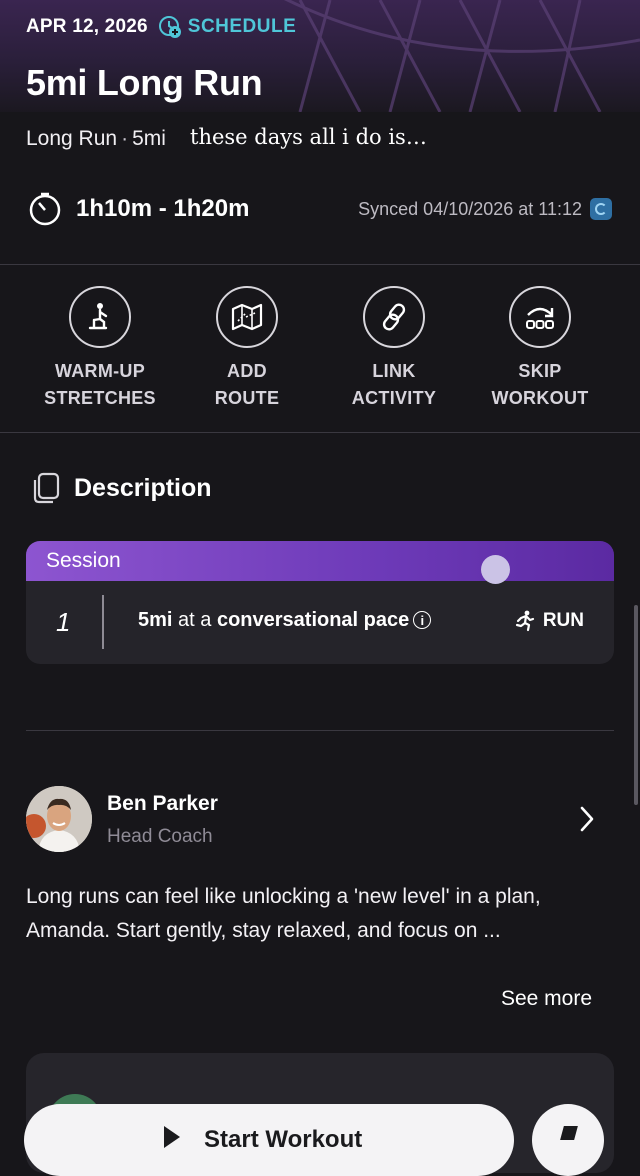  I want to click on session-header: Session, so click(320, 562).